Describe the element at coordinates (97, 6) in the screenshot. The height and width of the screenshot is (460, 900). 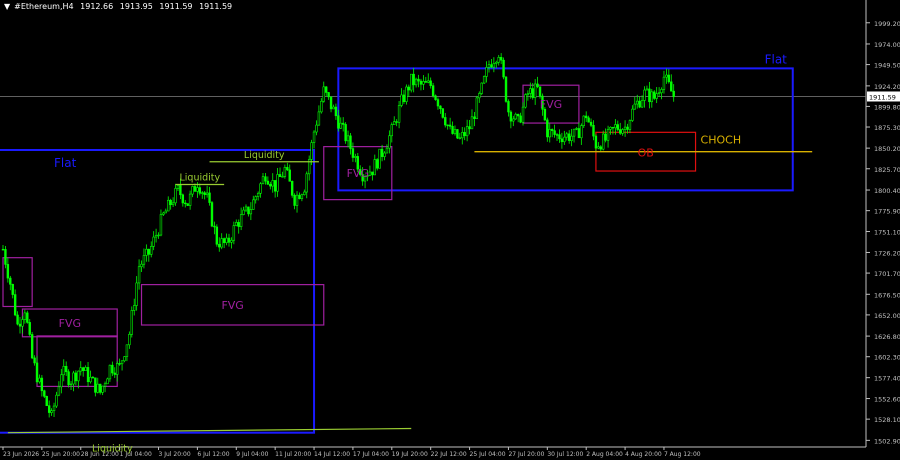
I see `ohlc-open: 1912.66` at that location.